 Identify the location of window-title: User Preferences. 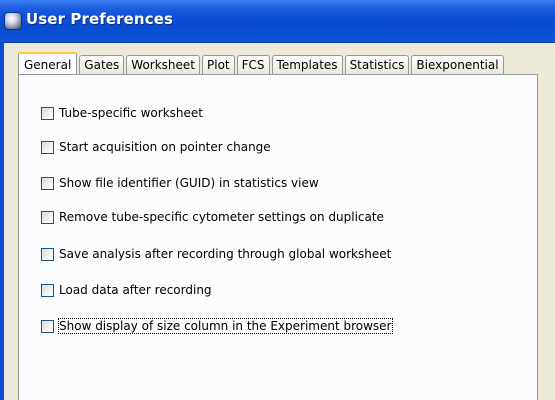
(100, 19).